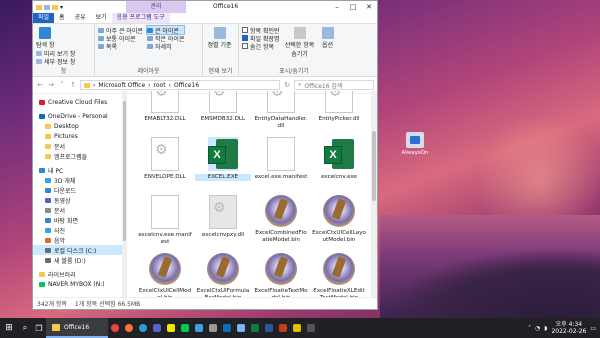  What do you see at coordinates (61, 7) in the screenshot?
I see `chevron-down-icon: ▾` at bounding box center [61, 7].